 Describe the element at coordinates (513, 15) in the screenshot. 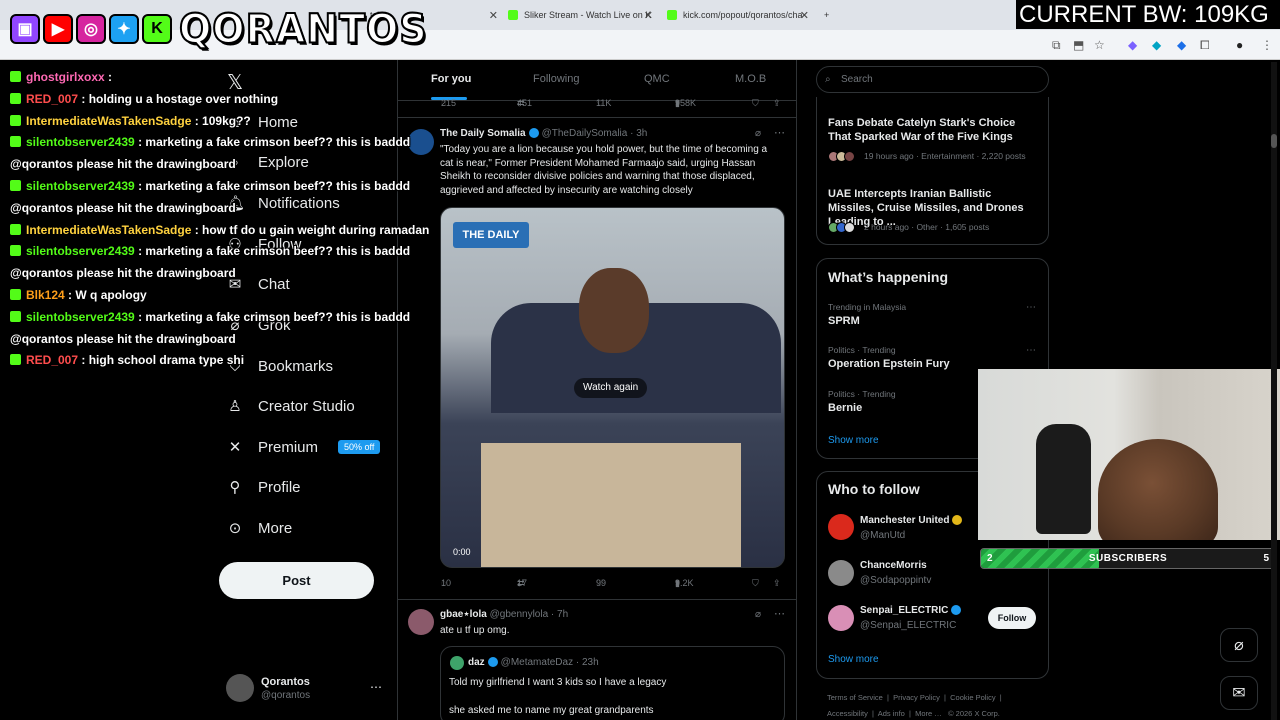

I see `kick-favicon-icon` at that location.